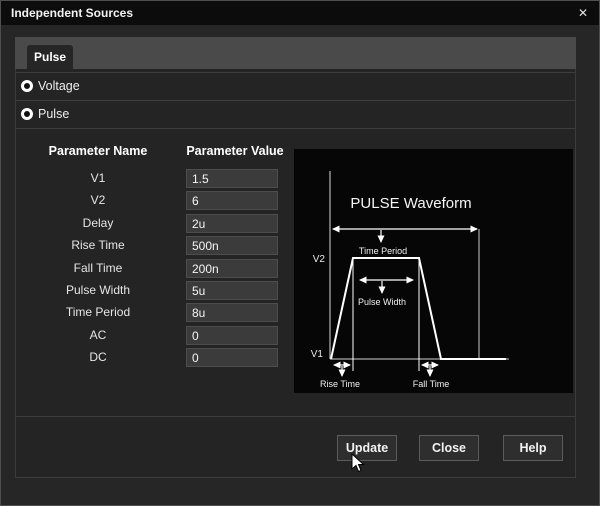  Describe the element at coordinates (232, 245) in the screenshot. I see `param-input-rise-time` at that location.